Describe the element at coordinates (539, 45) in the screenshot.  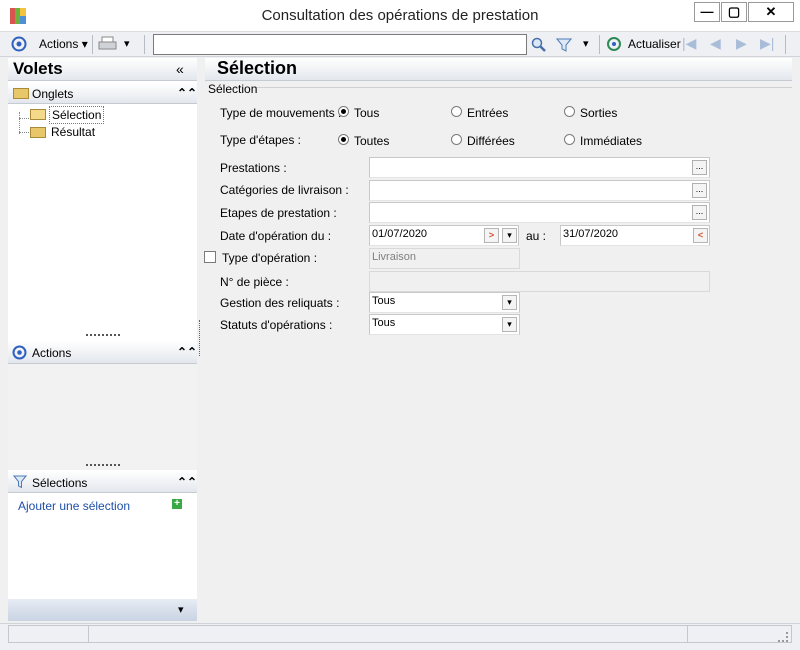
I see `search-icon` at that location.